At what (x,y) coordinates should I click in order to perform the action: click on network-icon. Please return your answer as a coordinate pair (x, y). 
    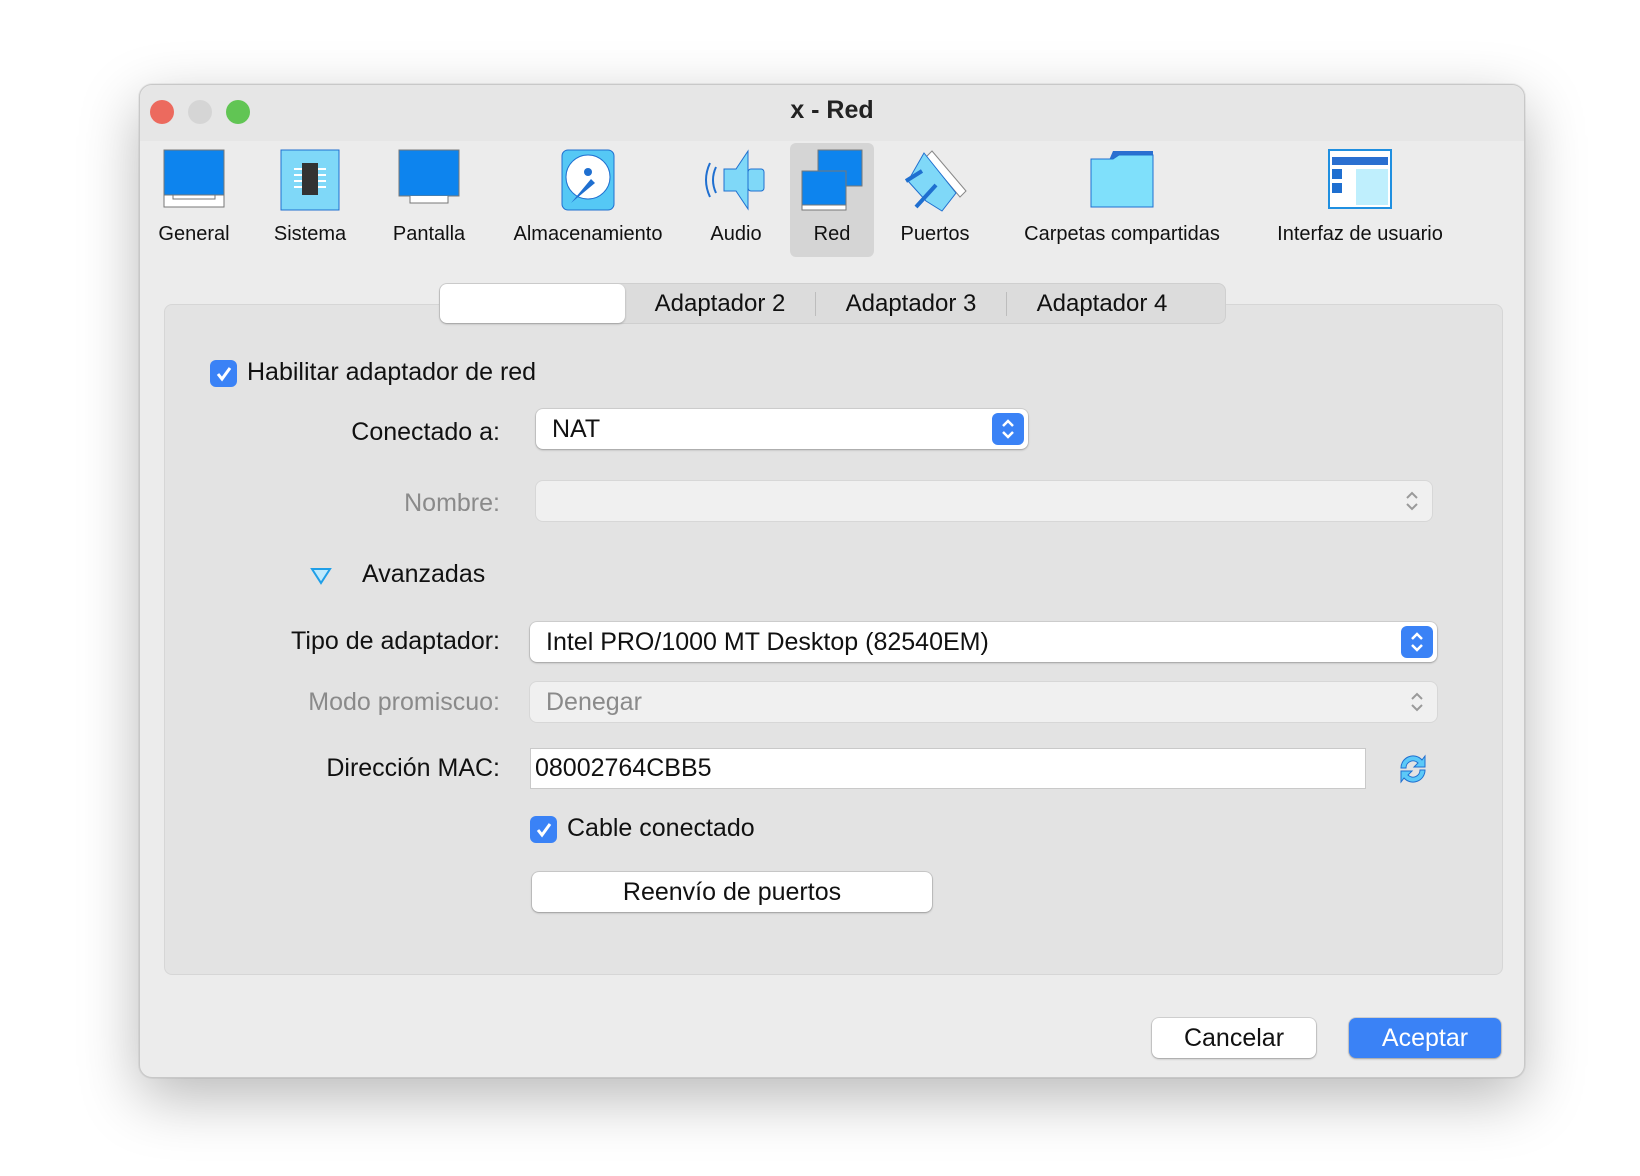
    Looking at the image, I should click on (832, 180).